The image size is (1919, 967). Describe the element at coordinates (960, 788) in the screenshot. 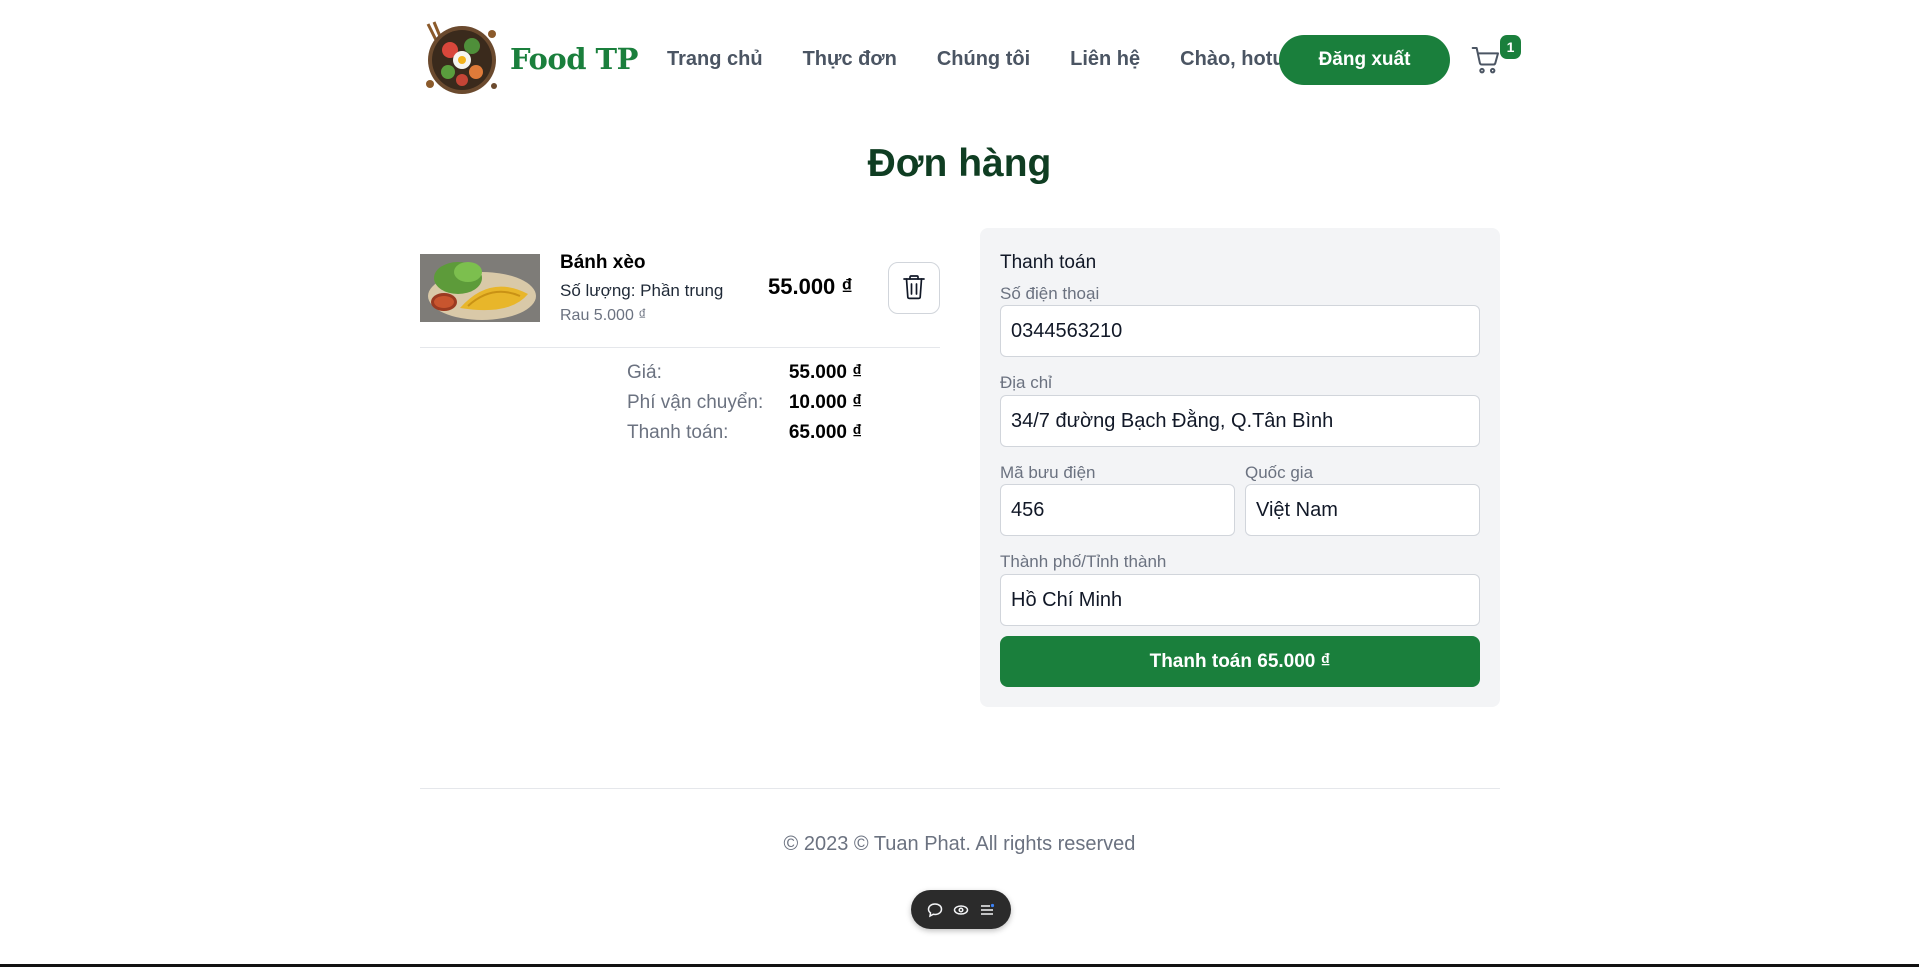

I see `footer-divider` at that location.